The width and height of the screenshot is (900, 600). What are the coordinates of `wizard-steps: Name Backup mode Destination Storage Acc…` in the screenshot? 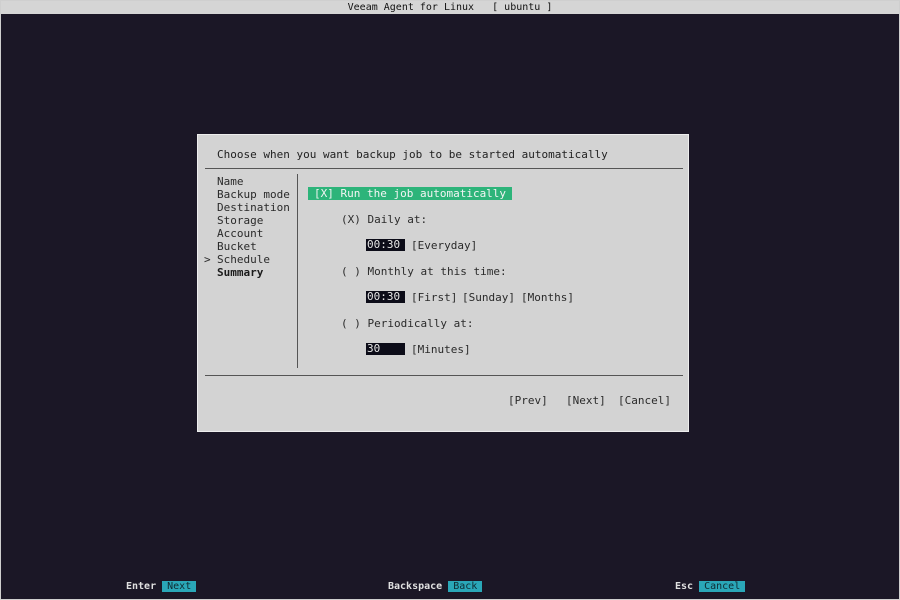 It's located at (247, 227).